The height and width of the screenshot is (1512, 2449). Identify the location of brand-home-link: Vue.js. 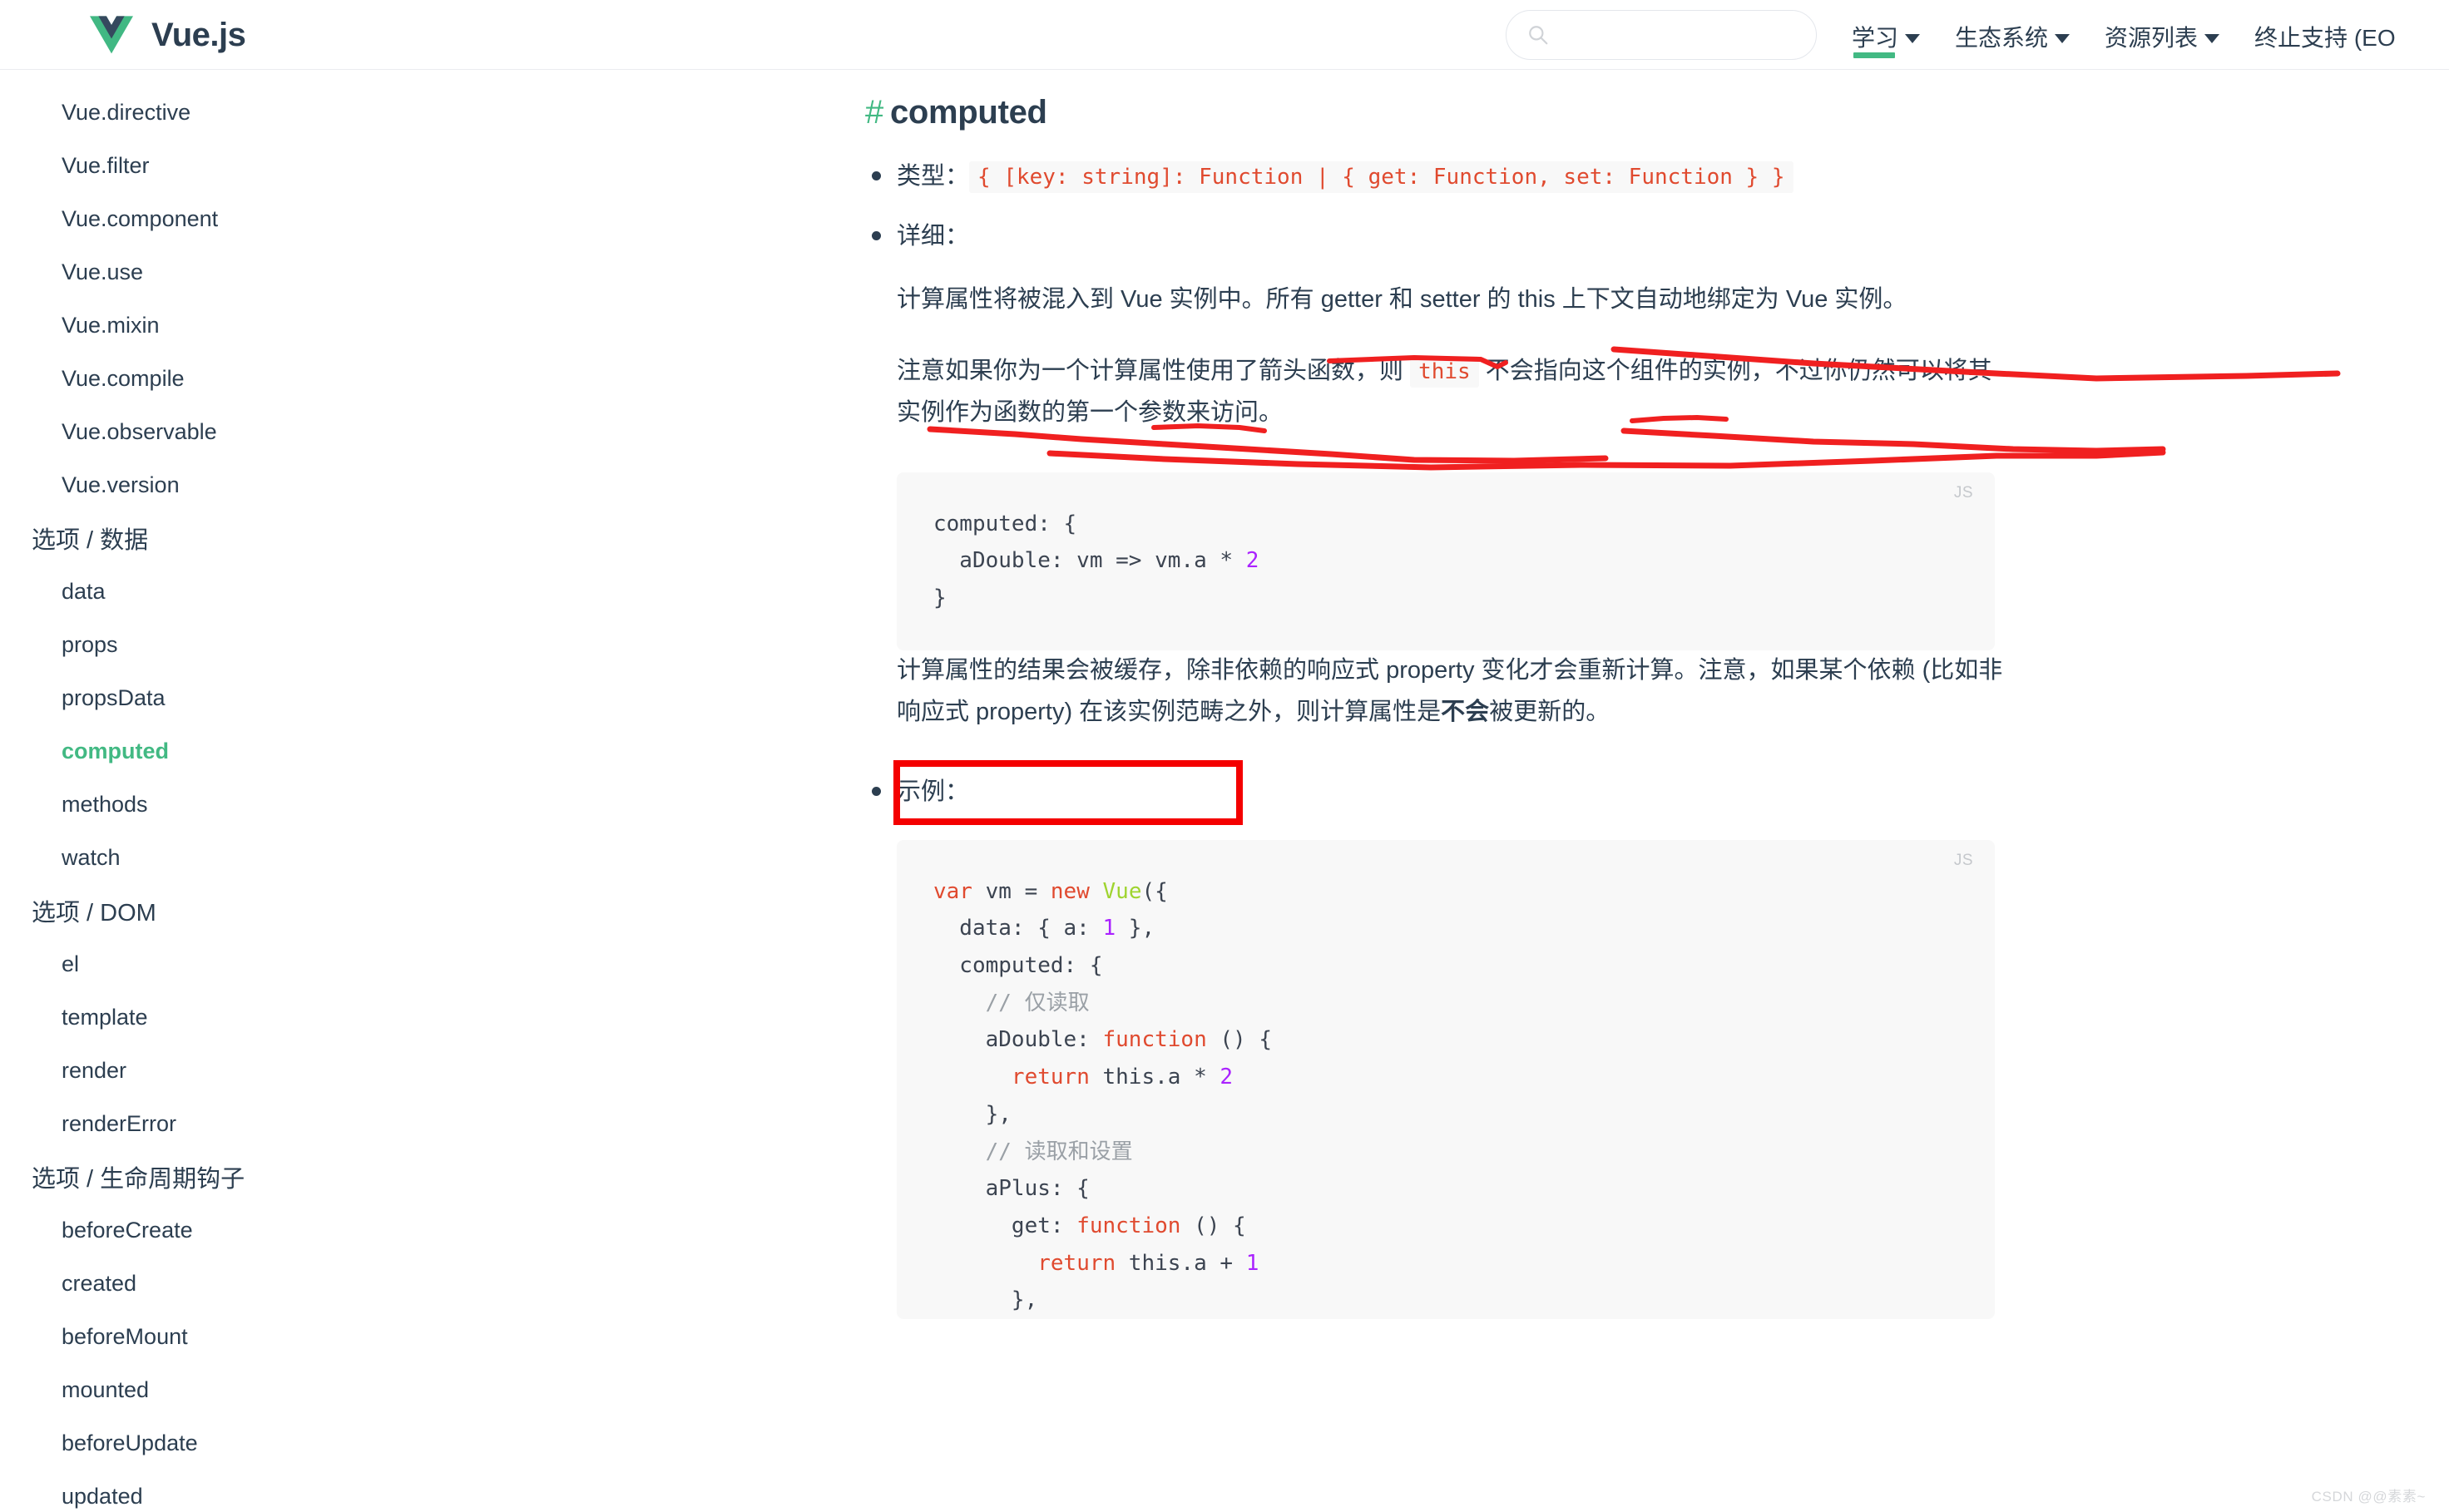
(168, 35).